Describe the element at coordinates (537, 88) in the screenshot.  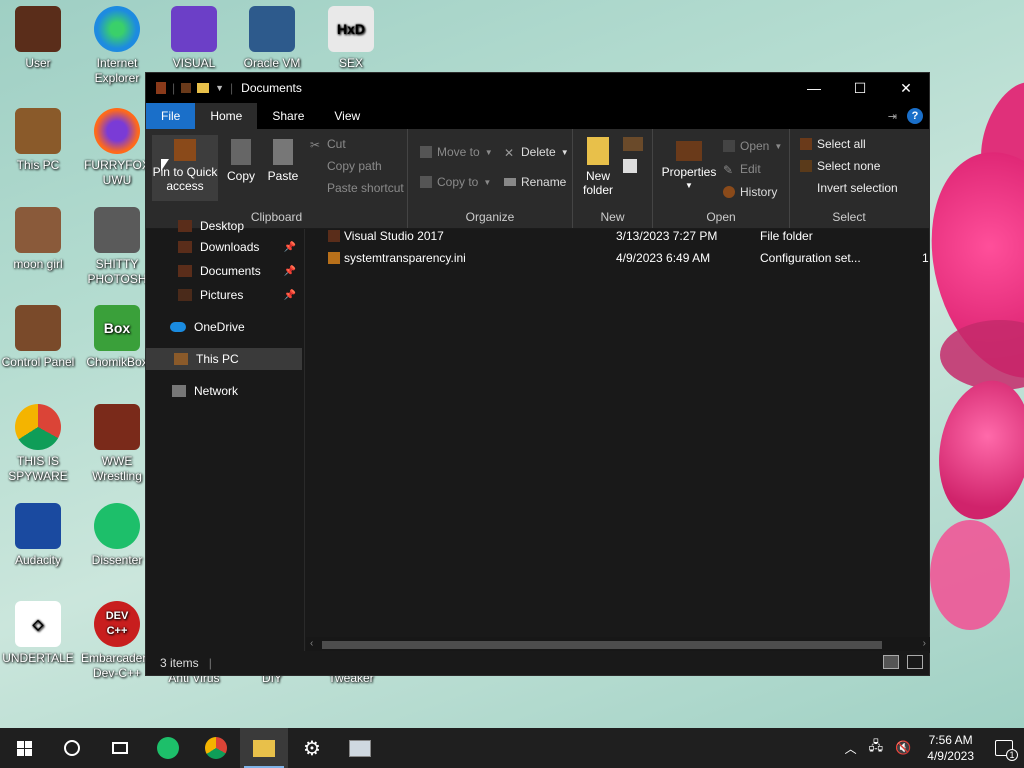
I see `title-bar: | ▼ | Documents — ☐ ✕` at that location.